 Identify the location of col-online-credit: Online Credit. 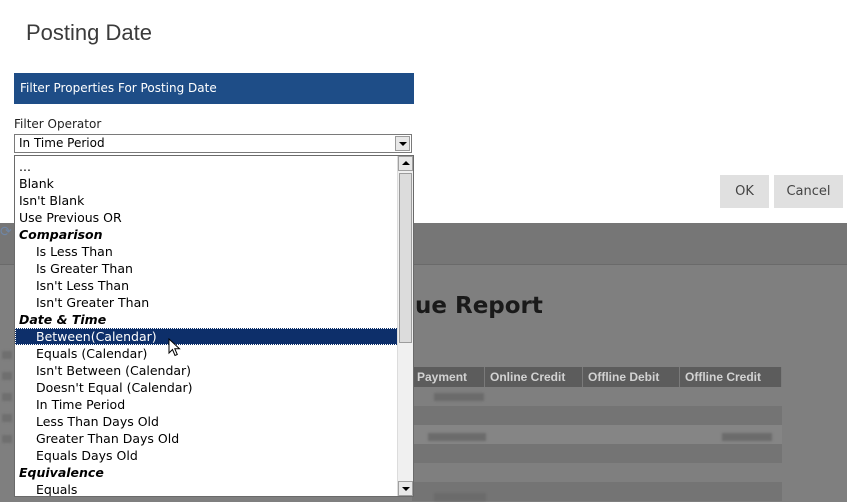
(534, 377).